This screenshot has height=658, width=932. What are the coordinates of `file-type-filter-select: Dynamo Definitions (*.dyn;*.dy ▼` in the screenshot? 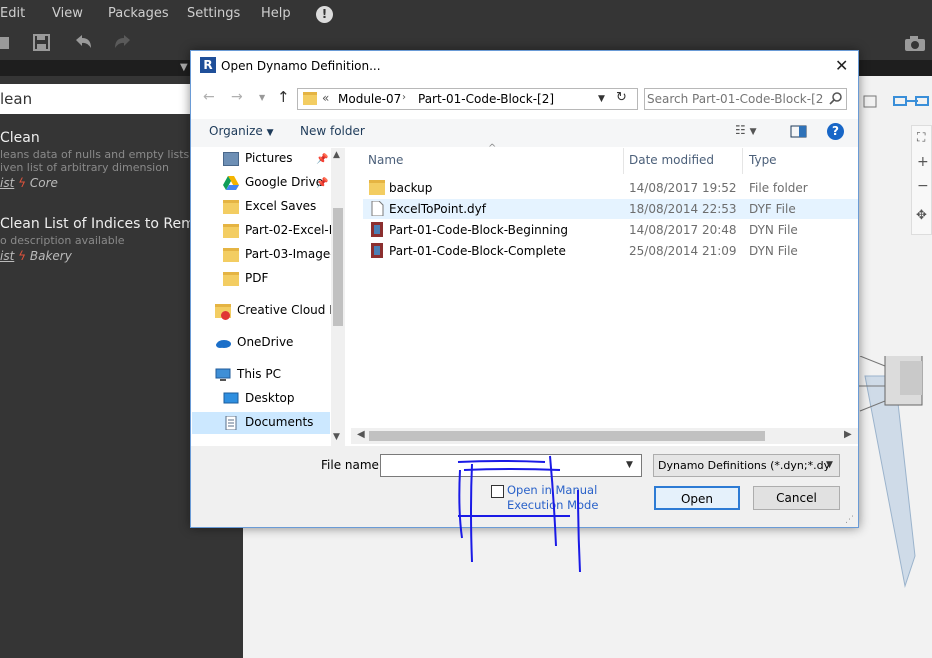 It's located at (746, 465).